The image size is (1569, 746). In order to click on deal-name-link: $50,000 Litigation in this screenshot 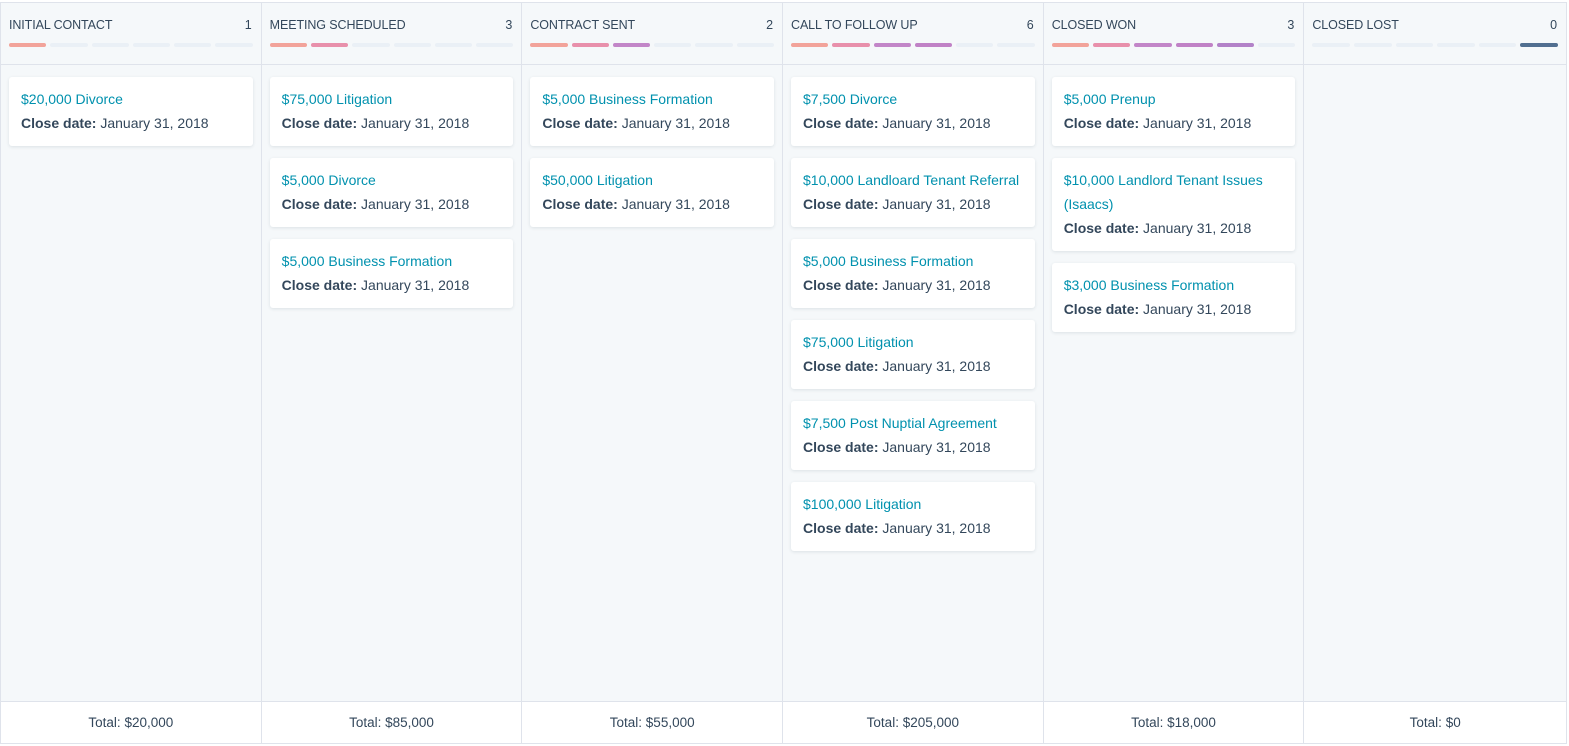, I will do `click(652, 180)`.